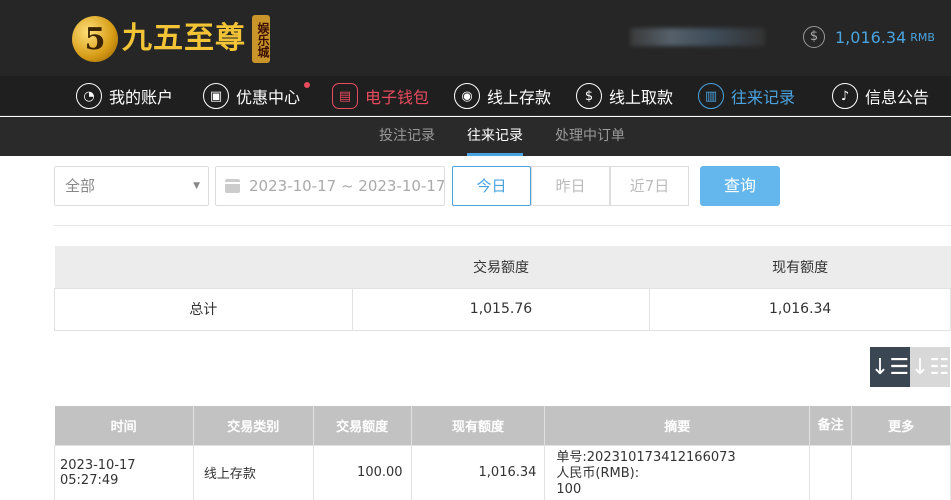 The image size is (951, 500). Describe the element at coordinates (95, 39) in the screenshot. I see `logo-mark: 5` at that location.